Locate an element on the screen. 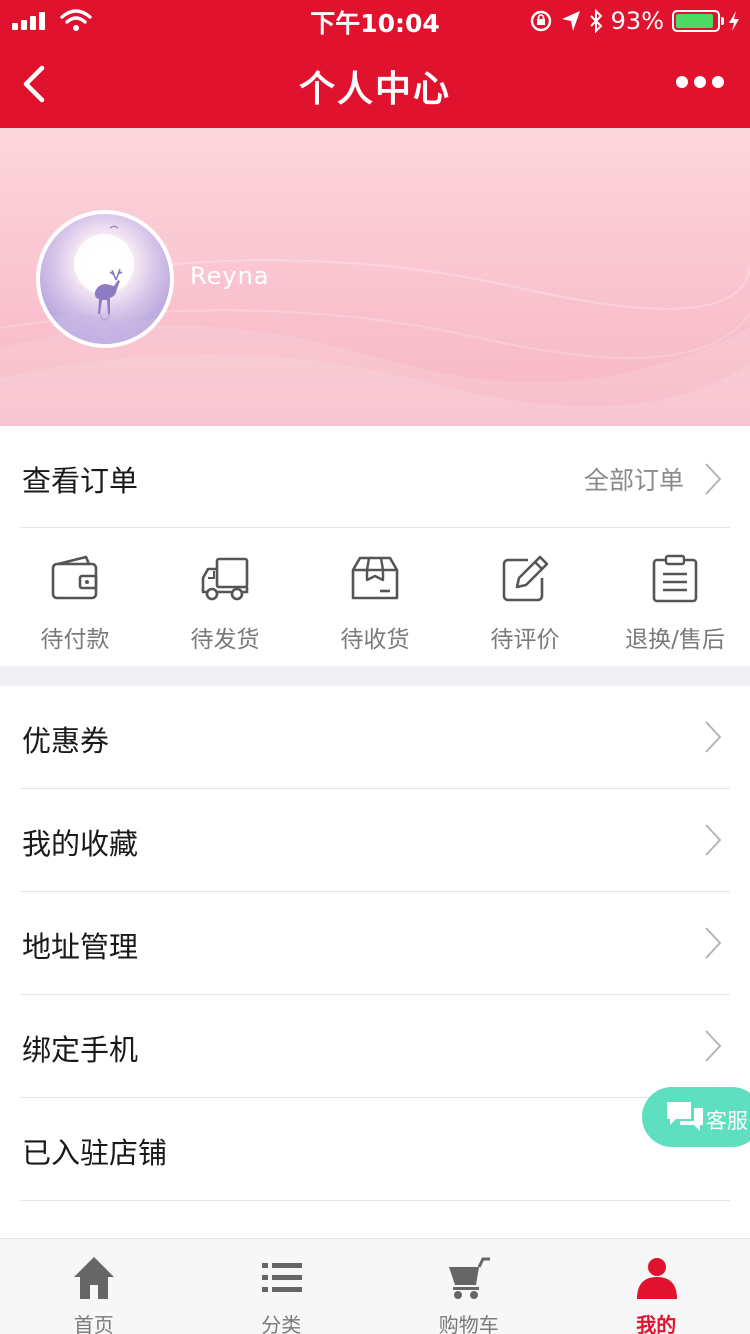  menu-item-address: 地址管理 is located at coordinates (375, 943).